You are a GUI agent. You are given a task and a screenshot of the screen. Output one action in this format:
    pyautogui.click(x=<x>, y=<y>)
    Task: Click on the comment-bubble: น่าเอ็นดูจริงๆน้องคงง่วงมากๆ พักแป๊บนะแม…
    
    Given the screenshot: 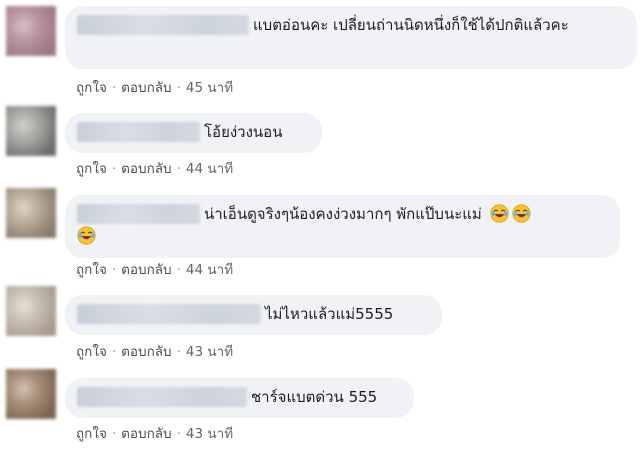 What is the action you would take?
    pyautogui.click(x=342, y=226)
    